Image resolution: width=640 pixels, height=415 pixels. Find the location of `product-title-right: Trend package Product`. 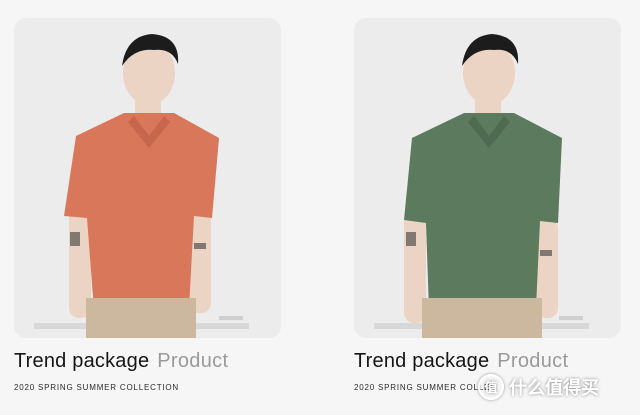

product-title-right: Trend package Product is located at coordinates (489, 361).